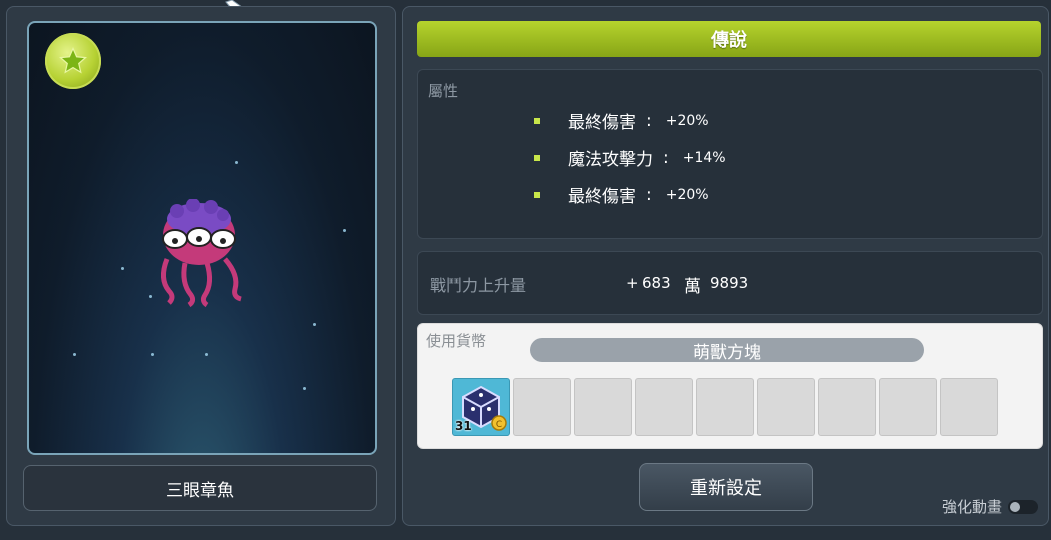 The height and width of the screenshot is (540, 1051). I want to click on three-eyed-octopus-sprite, so click(201, 253).